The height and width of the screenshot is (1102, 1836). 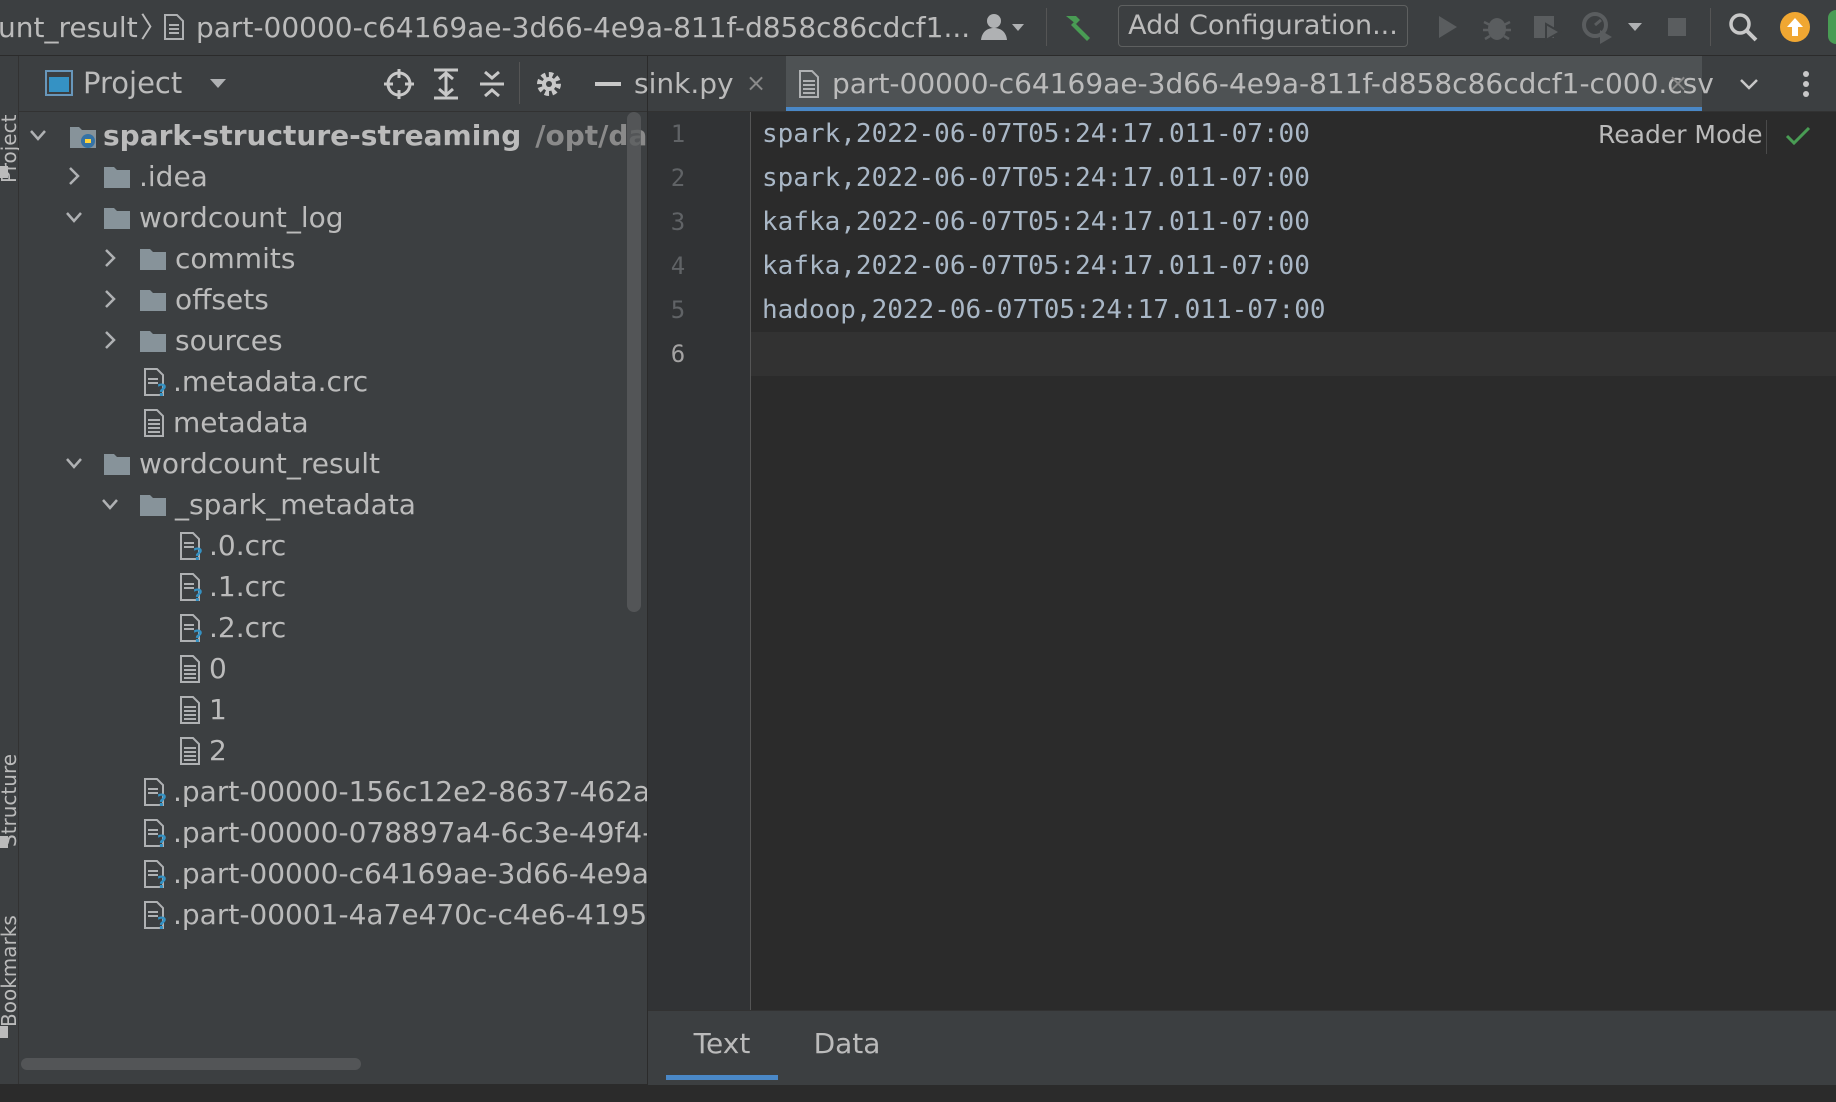 I want to click on tree-horizontal-scrollbar, so click(x=191, y=1064).